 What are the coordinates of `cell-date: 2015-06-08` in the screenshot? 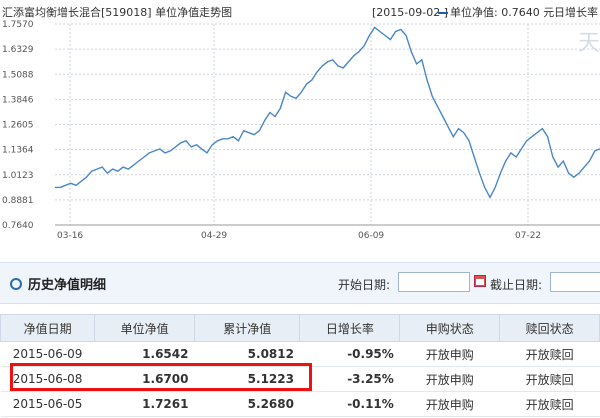 It's located at (47, 379).